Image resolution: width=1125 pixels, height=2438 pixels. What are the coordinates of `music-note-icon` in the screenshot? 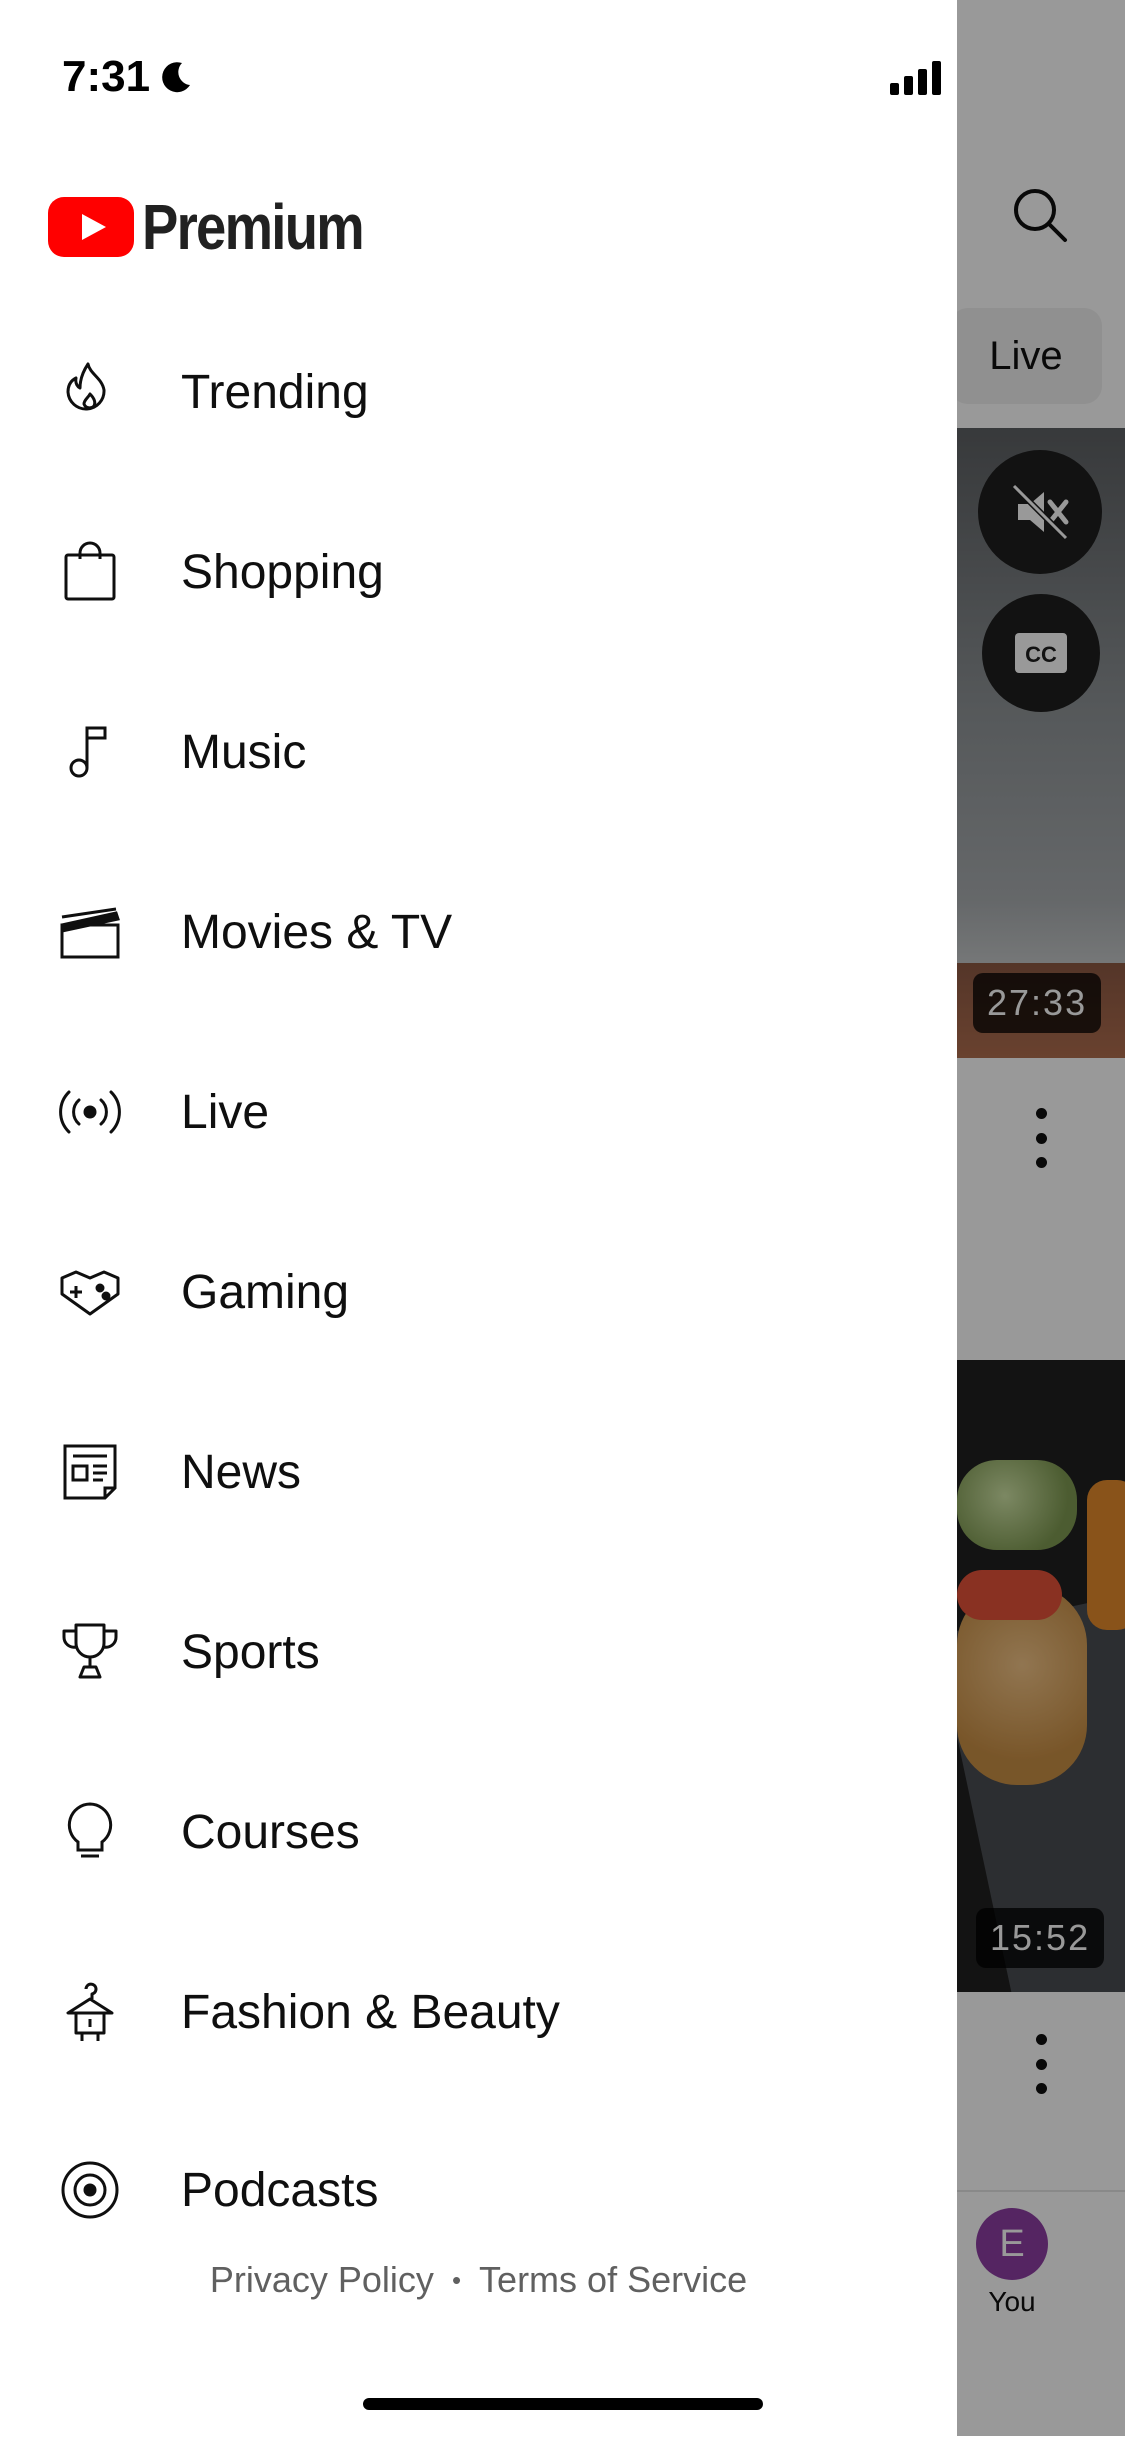 It's located at (90, 752).